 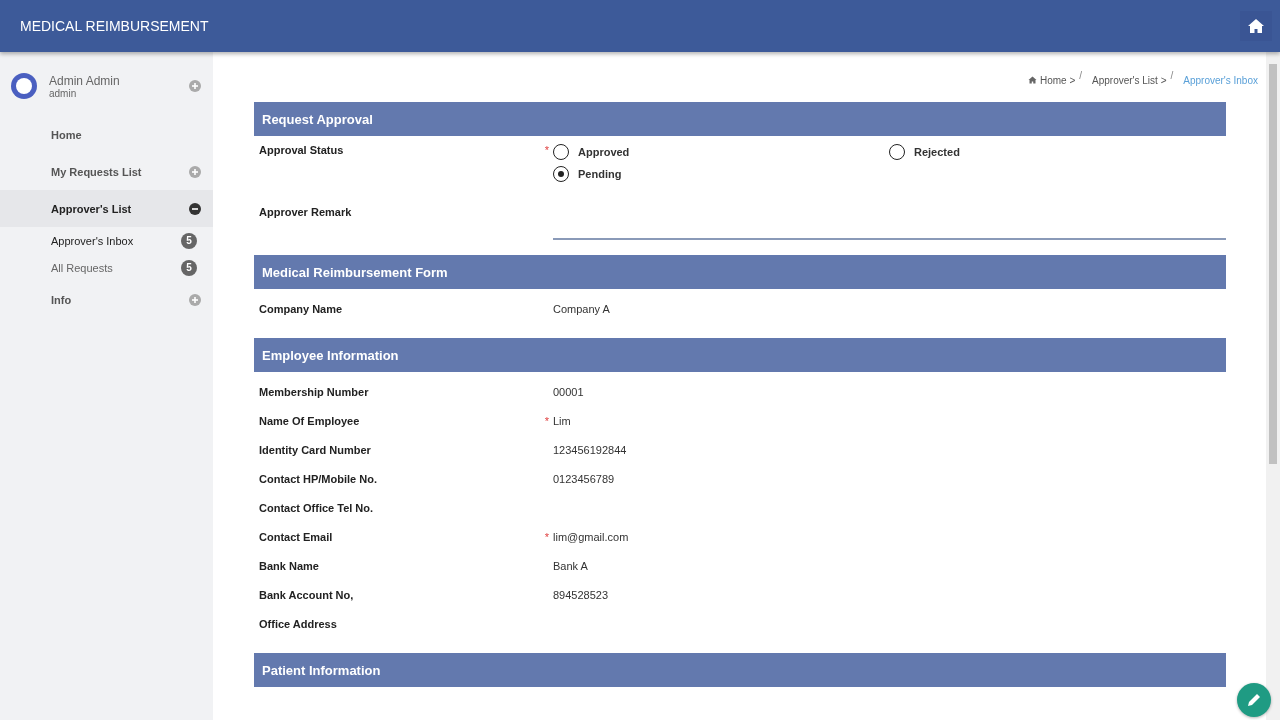 I want to click on radio-label: Pending, so click(x=600, y=174).